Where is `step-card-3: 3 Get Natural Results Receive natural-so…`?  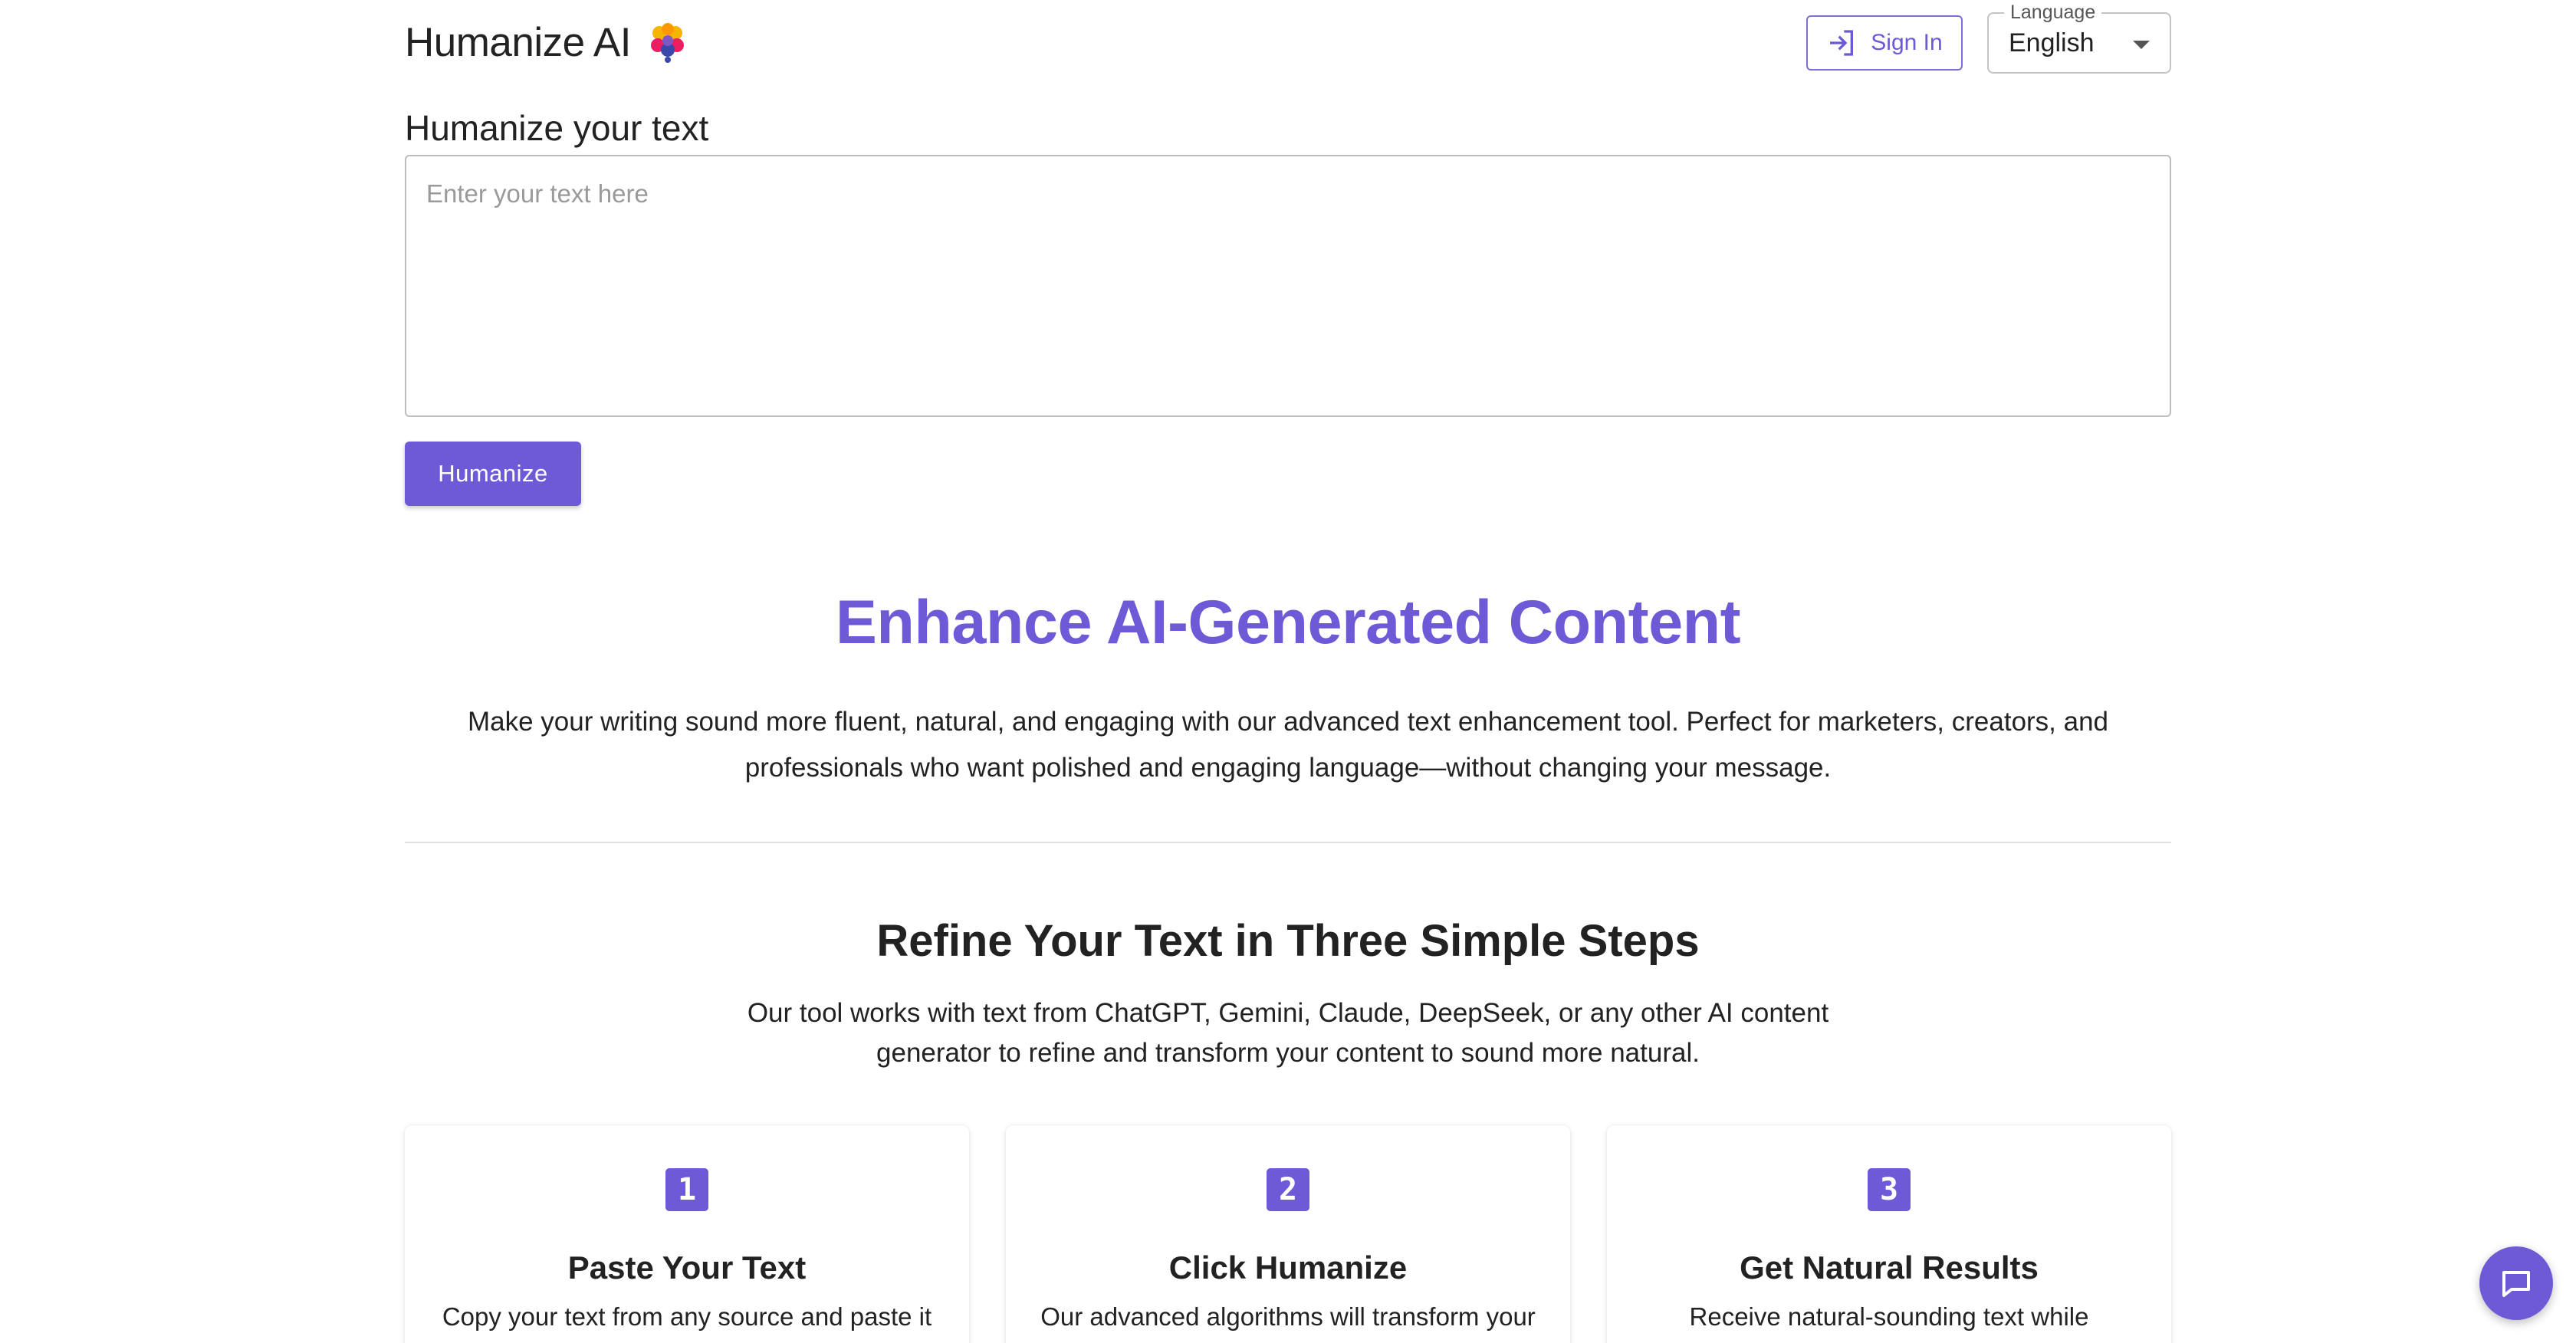 step-card-3: 3 Get Natural Results Receive natural-so… is located at coordinates (1889, 1234).